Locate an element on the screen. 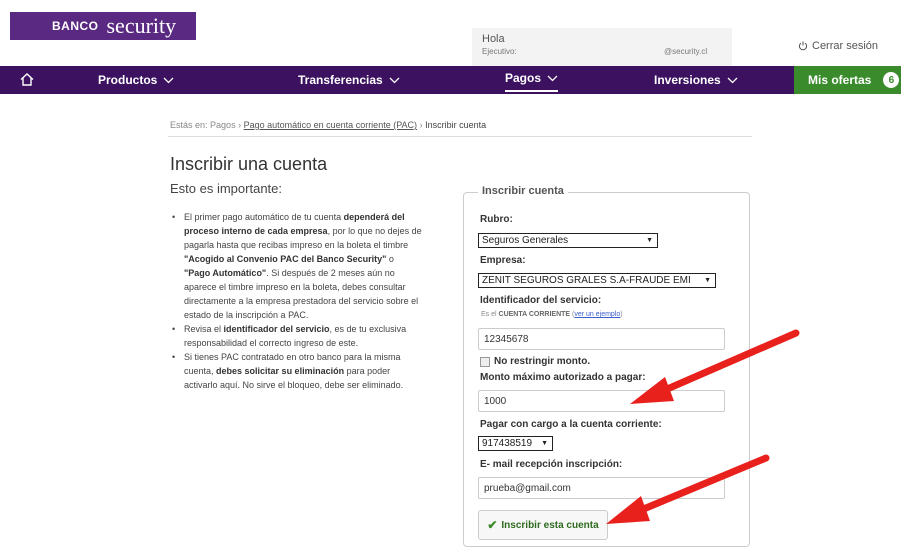  nav-productos-label: Productos is located at coordinates (128, 80).